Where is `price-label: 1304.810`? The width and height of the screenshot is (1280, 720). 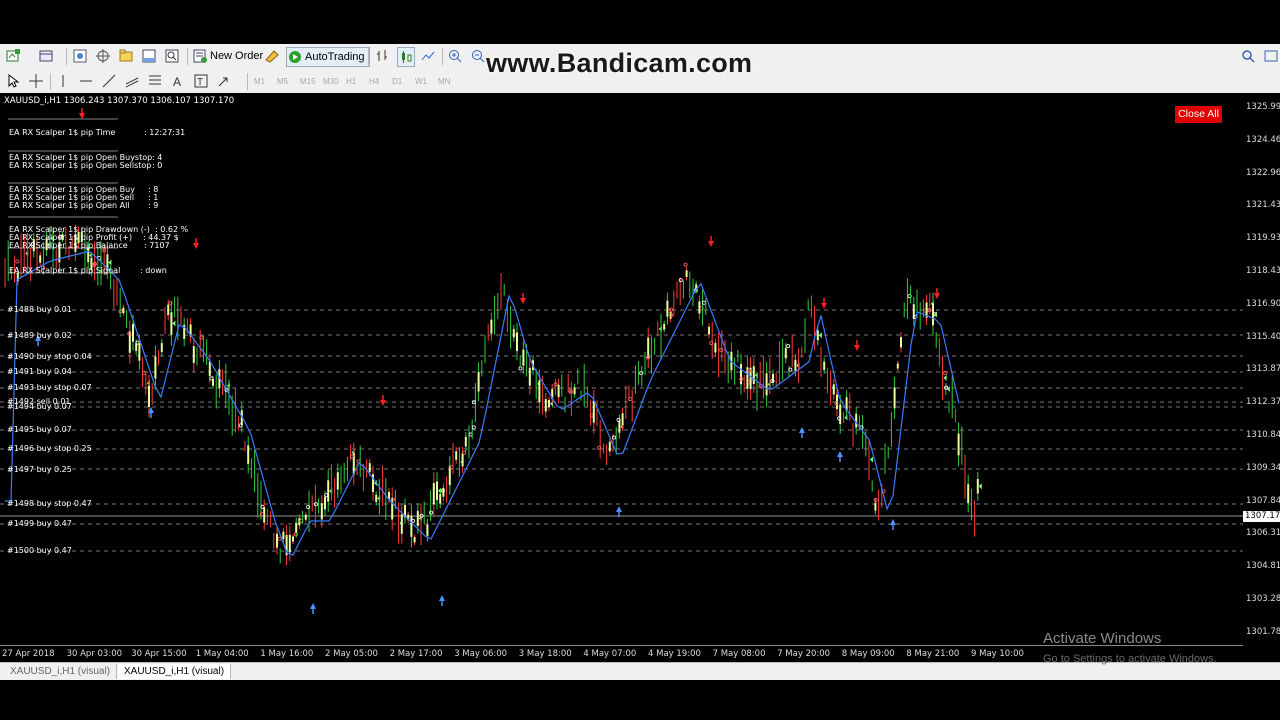
price-label: 1304.810 is located at coordinates (1263, 566).